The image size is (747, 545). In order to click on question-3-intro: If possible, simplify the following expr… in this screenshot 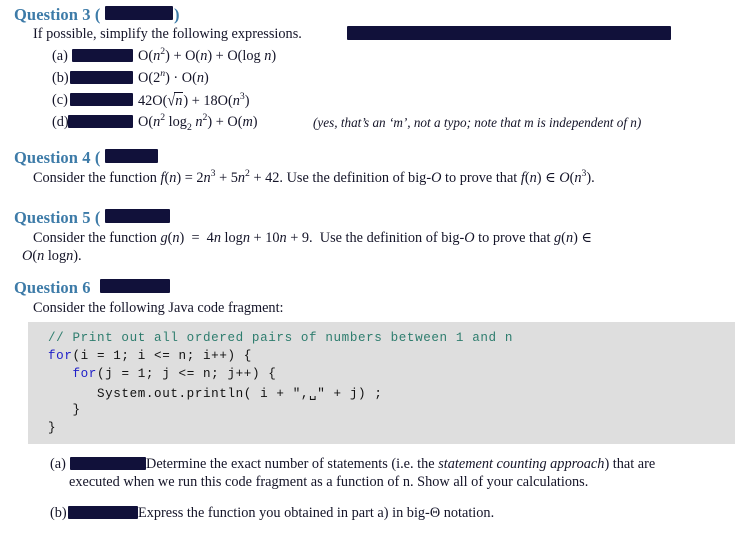, I will do `click(167, 34)`.